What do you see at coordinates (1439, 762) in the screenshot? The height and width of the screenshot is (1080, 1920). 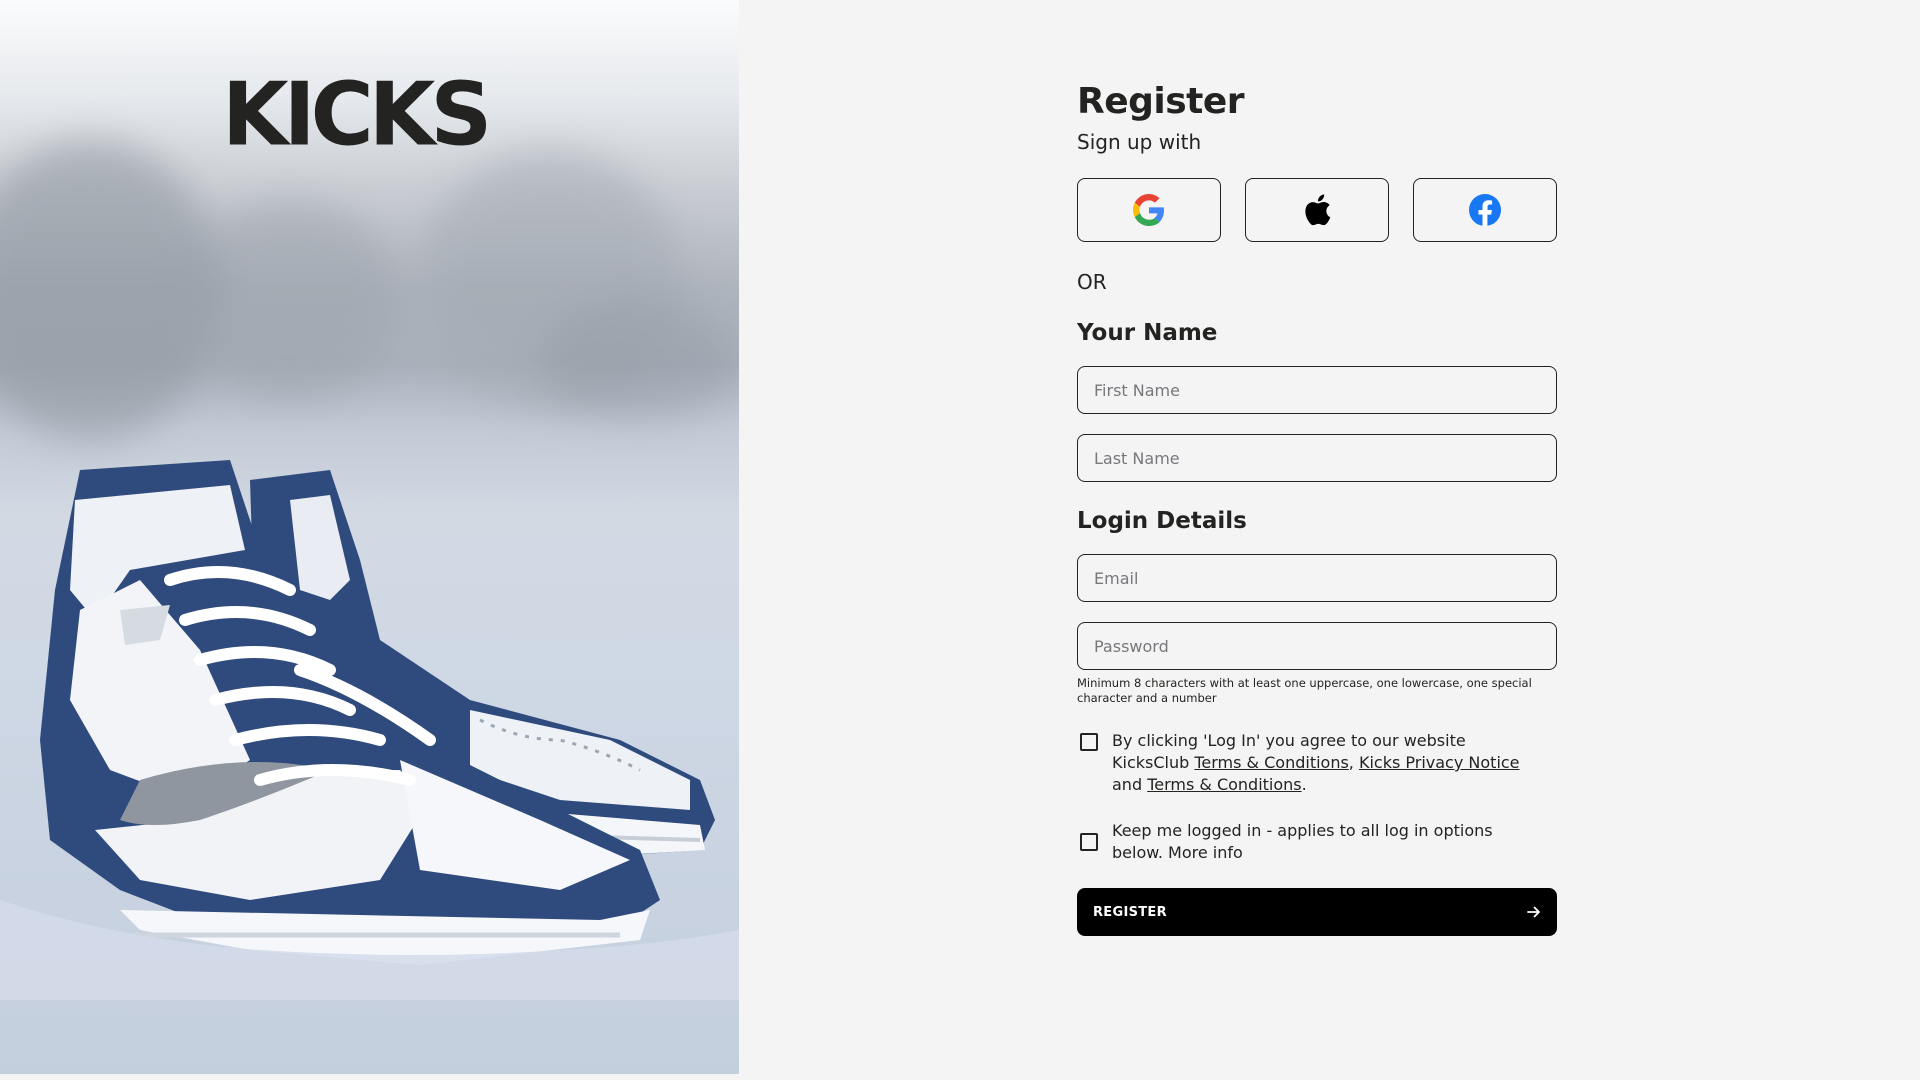 I see `privacy-notice-link: Kicks Privacy Notice` at bounding box center [1439, 762].